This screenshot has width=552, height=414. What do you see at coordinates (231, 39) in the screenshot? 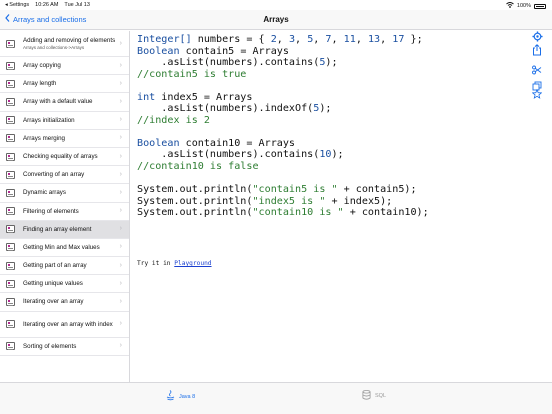
I see `code-token: numbers = {` at bounding box center [231, 39].